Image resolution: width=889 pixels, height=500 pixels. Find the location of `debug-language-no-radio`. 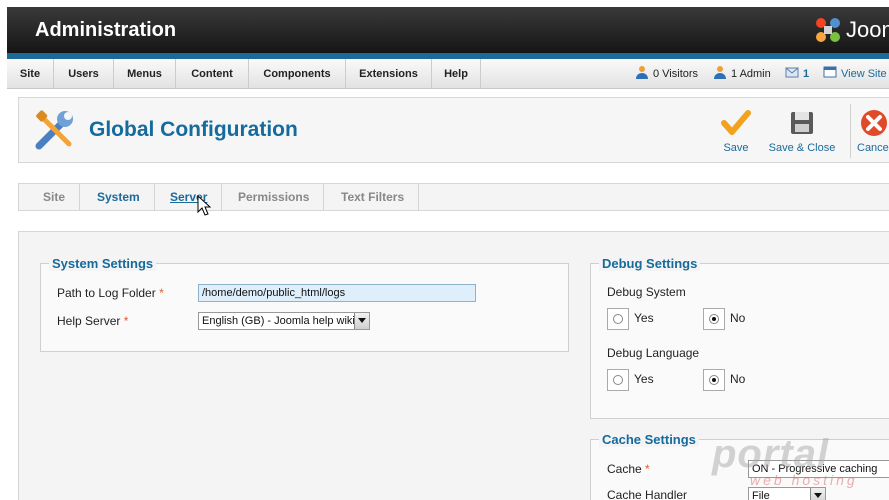

debug-language-no-radio is located at coordinates (714, 380).